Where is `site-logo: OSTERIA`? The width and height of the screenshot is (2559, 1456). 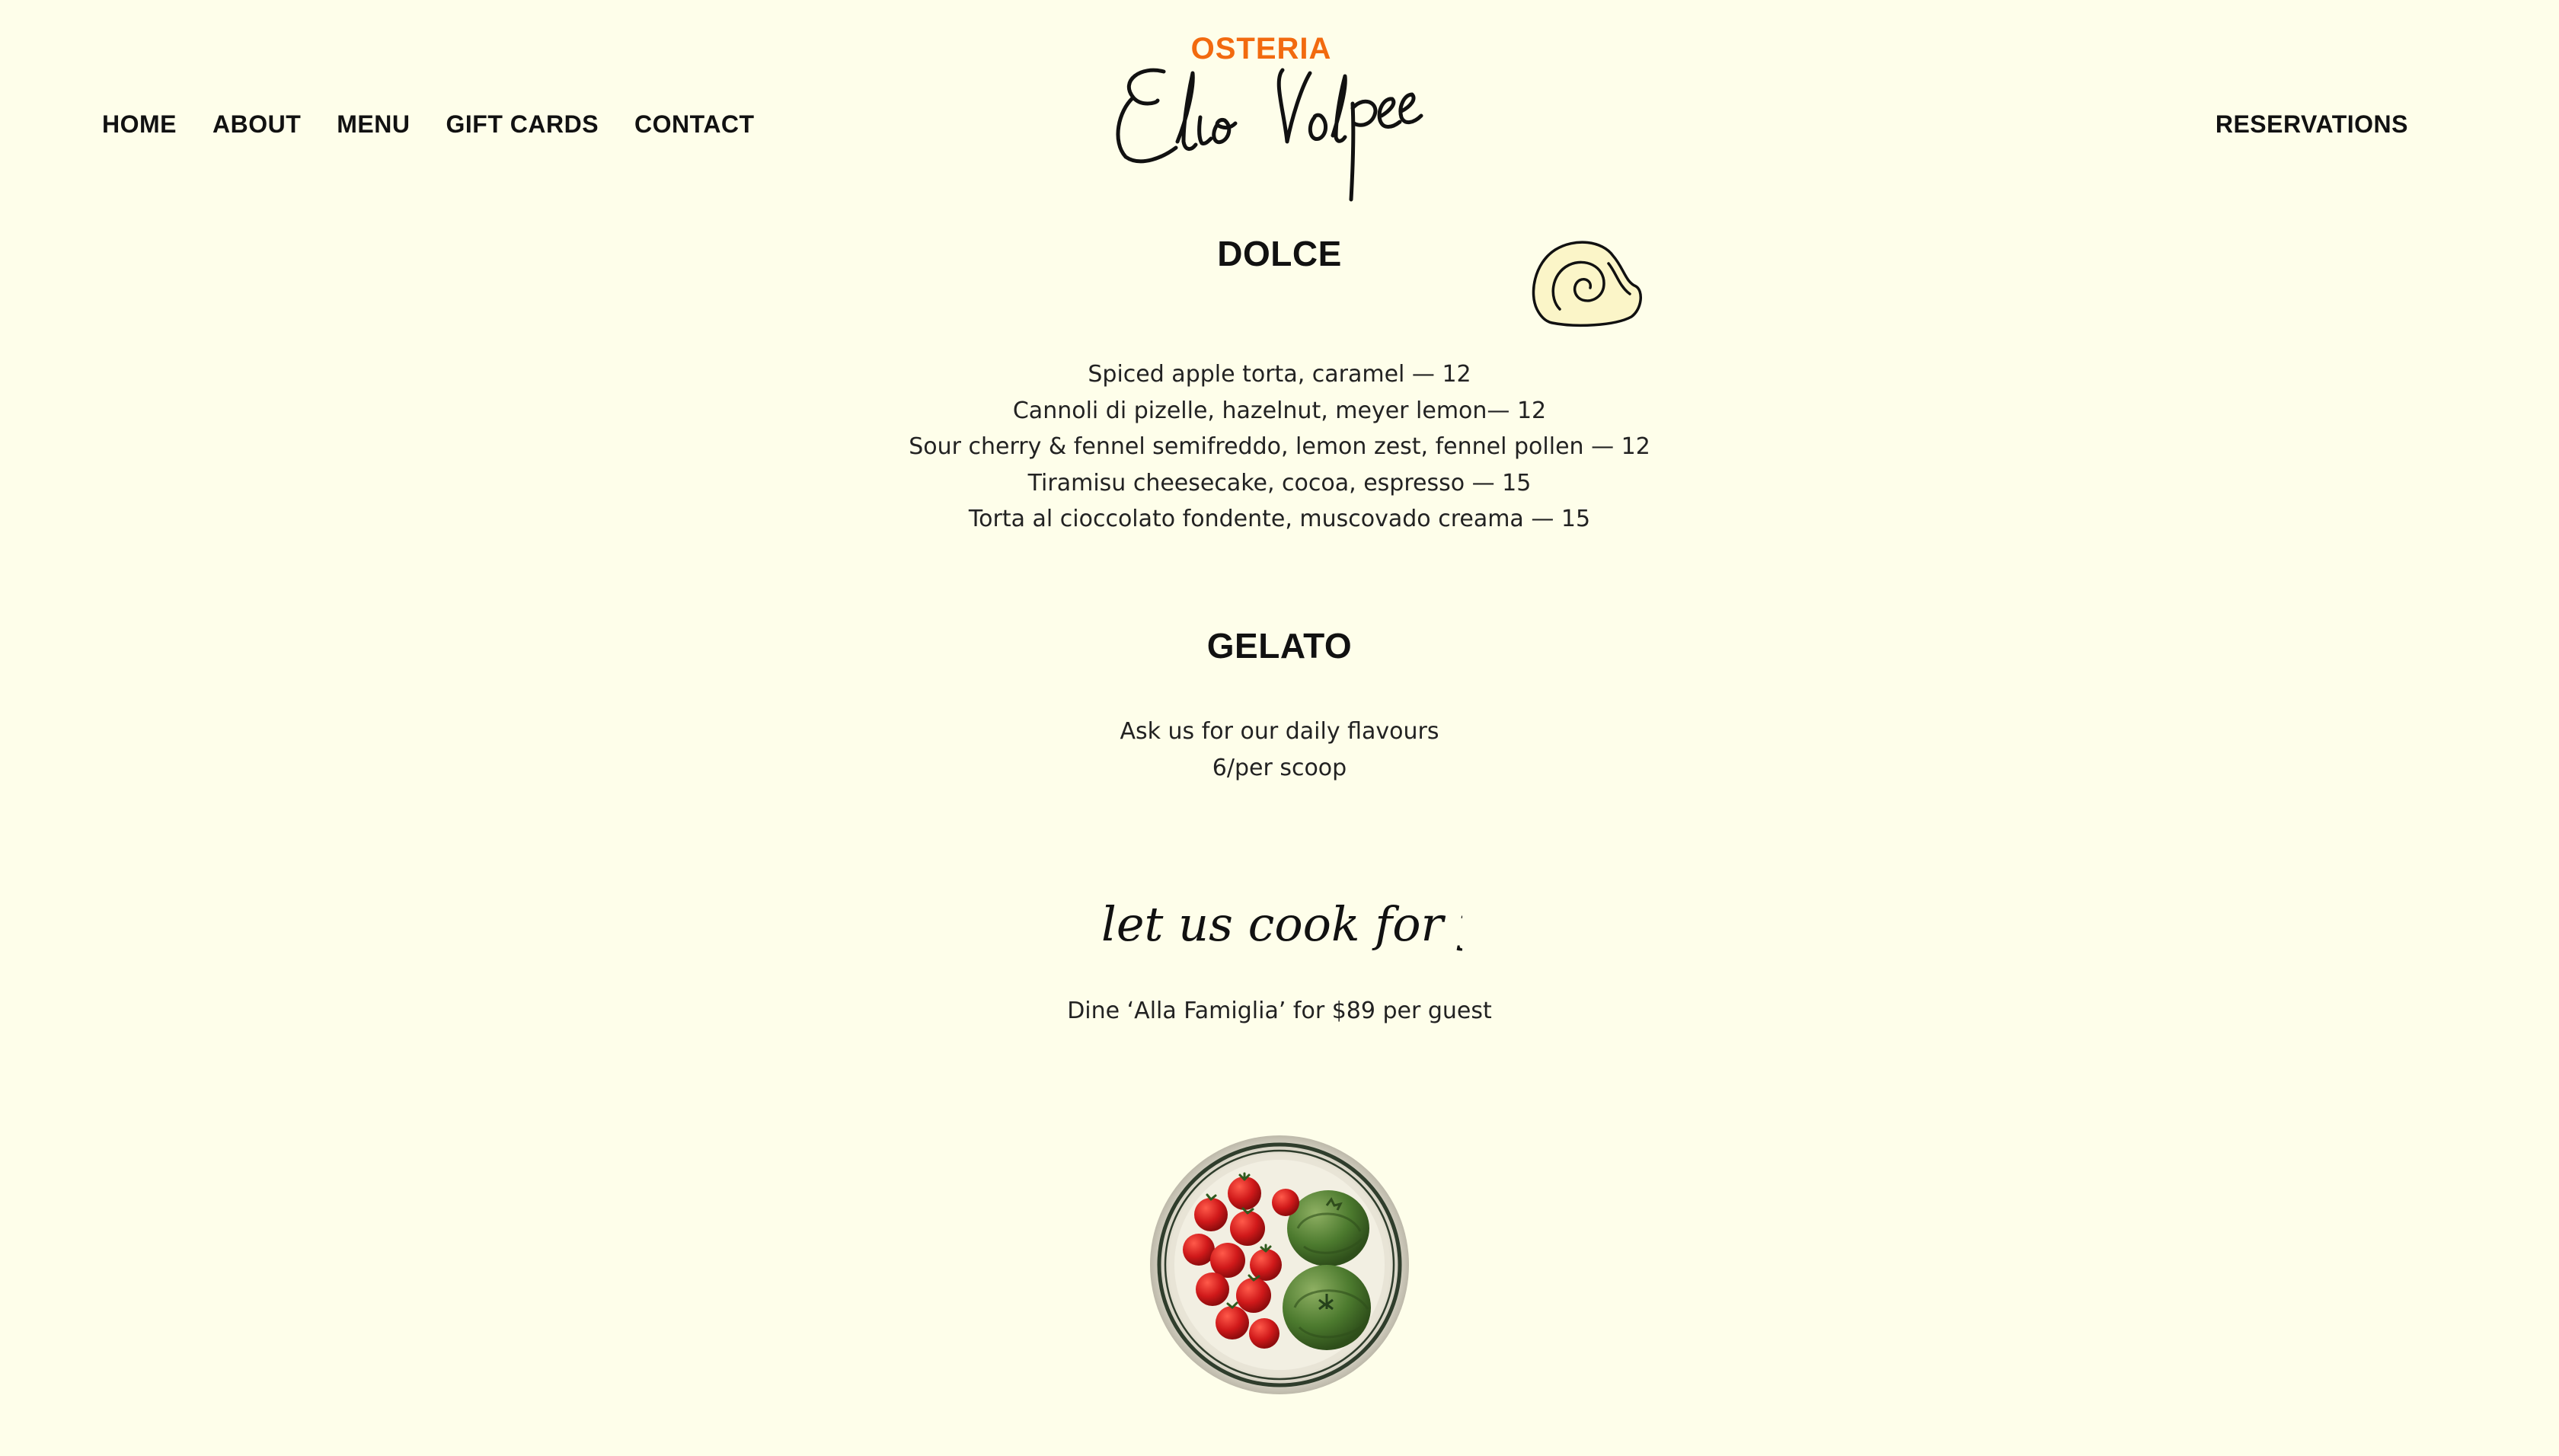
site-logo: OSTERIA is located at coordinates (1278, 115).